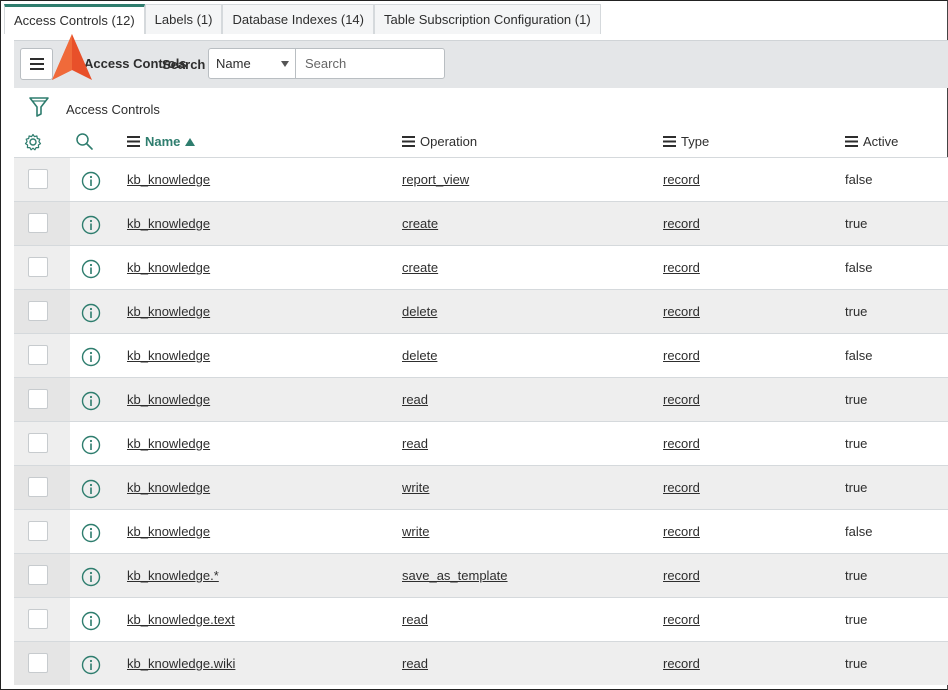 The image size is (948, 690). What do you see at coordinates (72, 57) in the screenshot?
I see `arrow-pointer-icon` at bounding box center [72, 57].